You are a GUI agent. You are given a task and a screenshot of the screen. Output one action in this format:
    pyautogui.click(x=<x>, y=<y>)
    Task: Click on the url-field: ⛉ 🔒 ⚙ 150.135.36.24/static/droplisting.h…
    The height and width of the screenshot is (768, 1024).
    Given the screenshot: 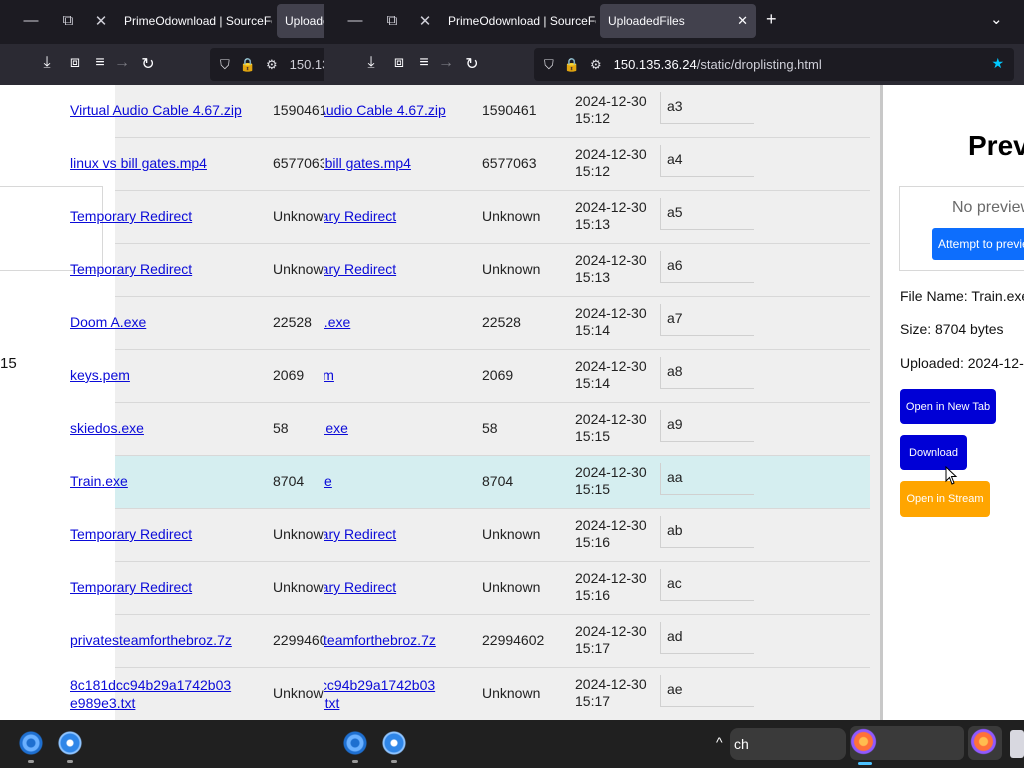 What is the action you would take?
    pyautogui.click(x=774, y=64)
    